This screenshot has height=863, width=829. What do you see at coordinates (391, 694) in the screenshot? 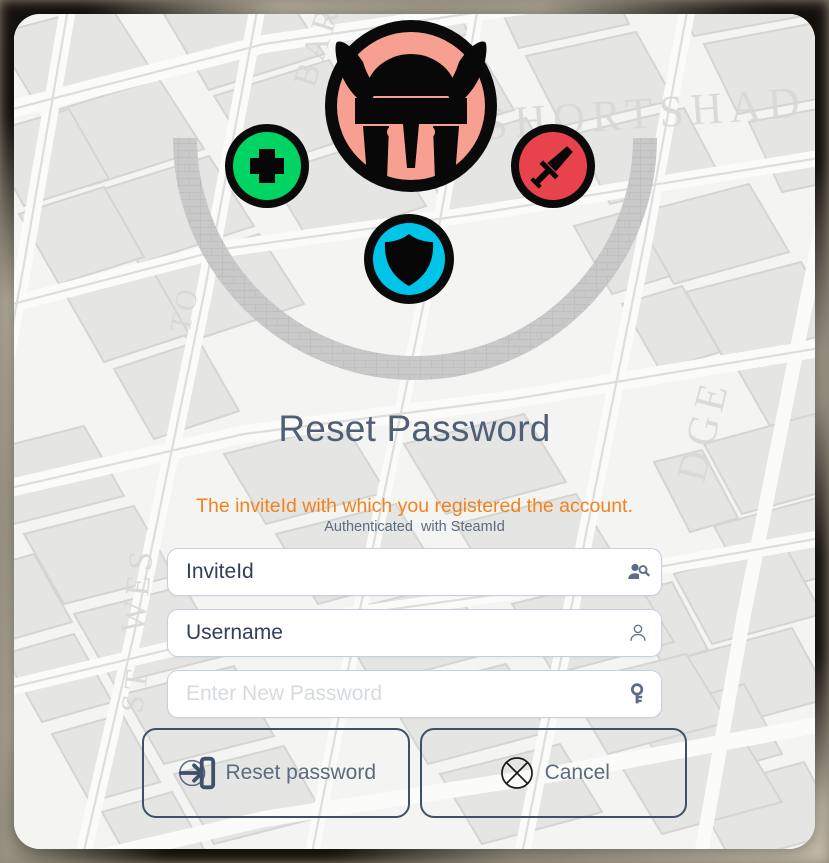
I see `new-password-input` at bounding box center [391, 694].